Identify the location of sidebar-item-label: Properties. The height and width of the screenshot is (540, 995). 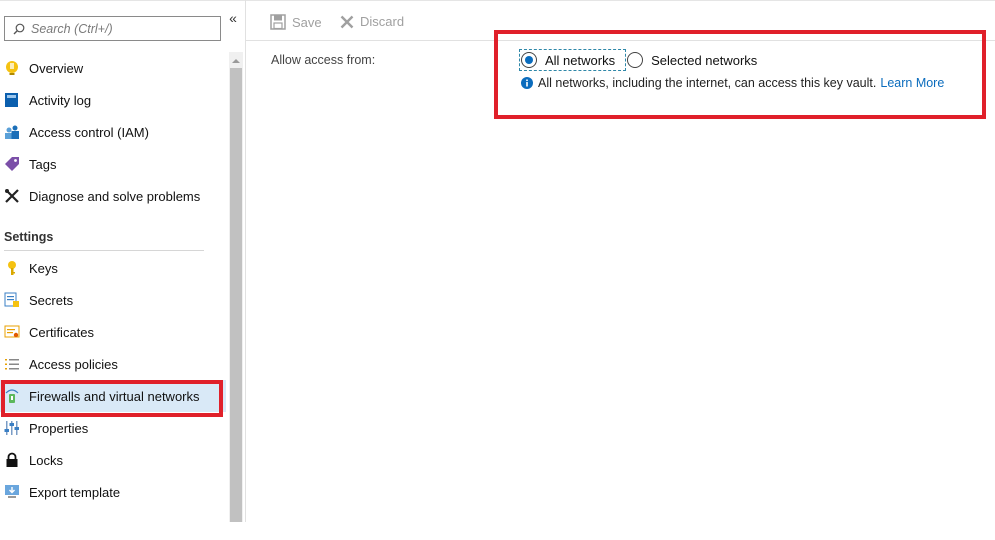
(59, 428).